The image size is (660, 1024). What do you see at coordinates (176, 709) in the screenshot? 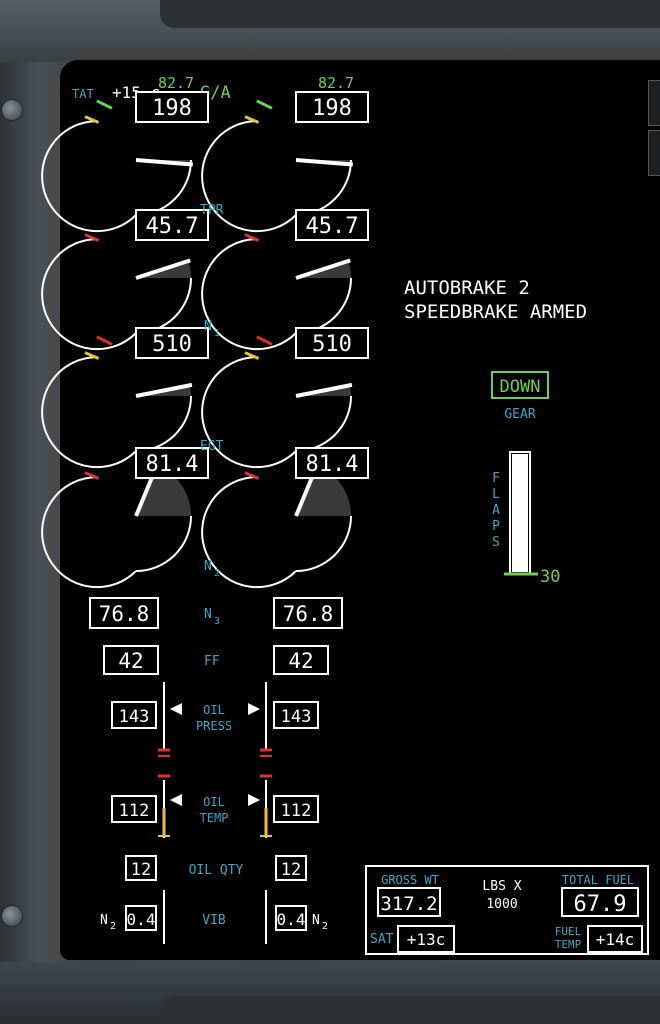
I see `oil-press-pointer-left` at bounding box center [176, 709].